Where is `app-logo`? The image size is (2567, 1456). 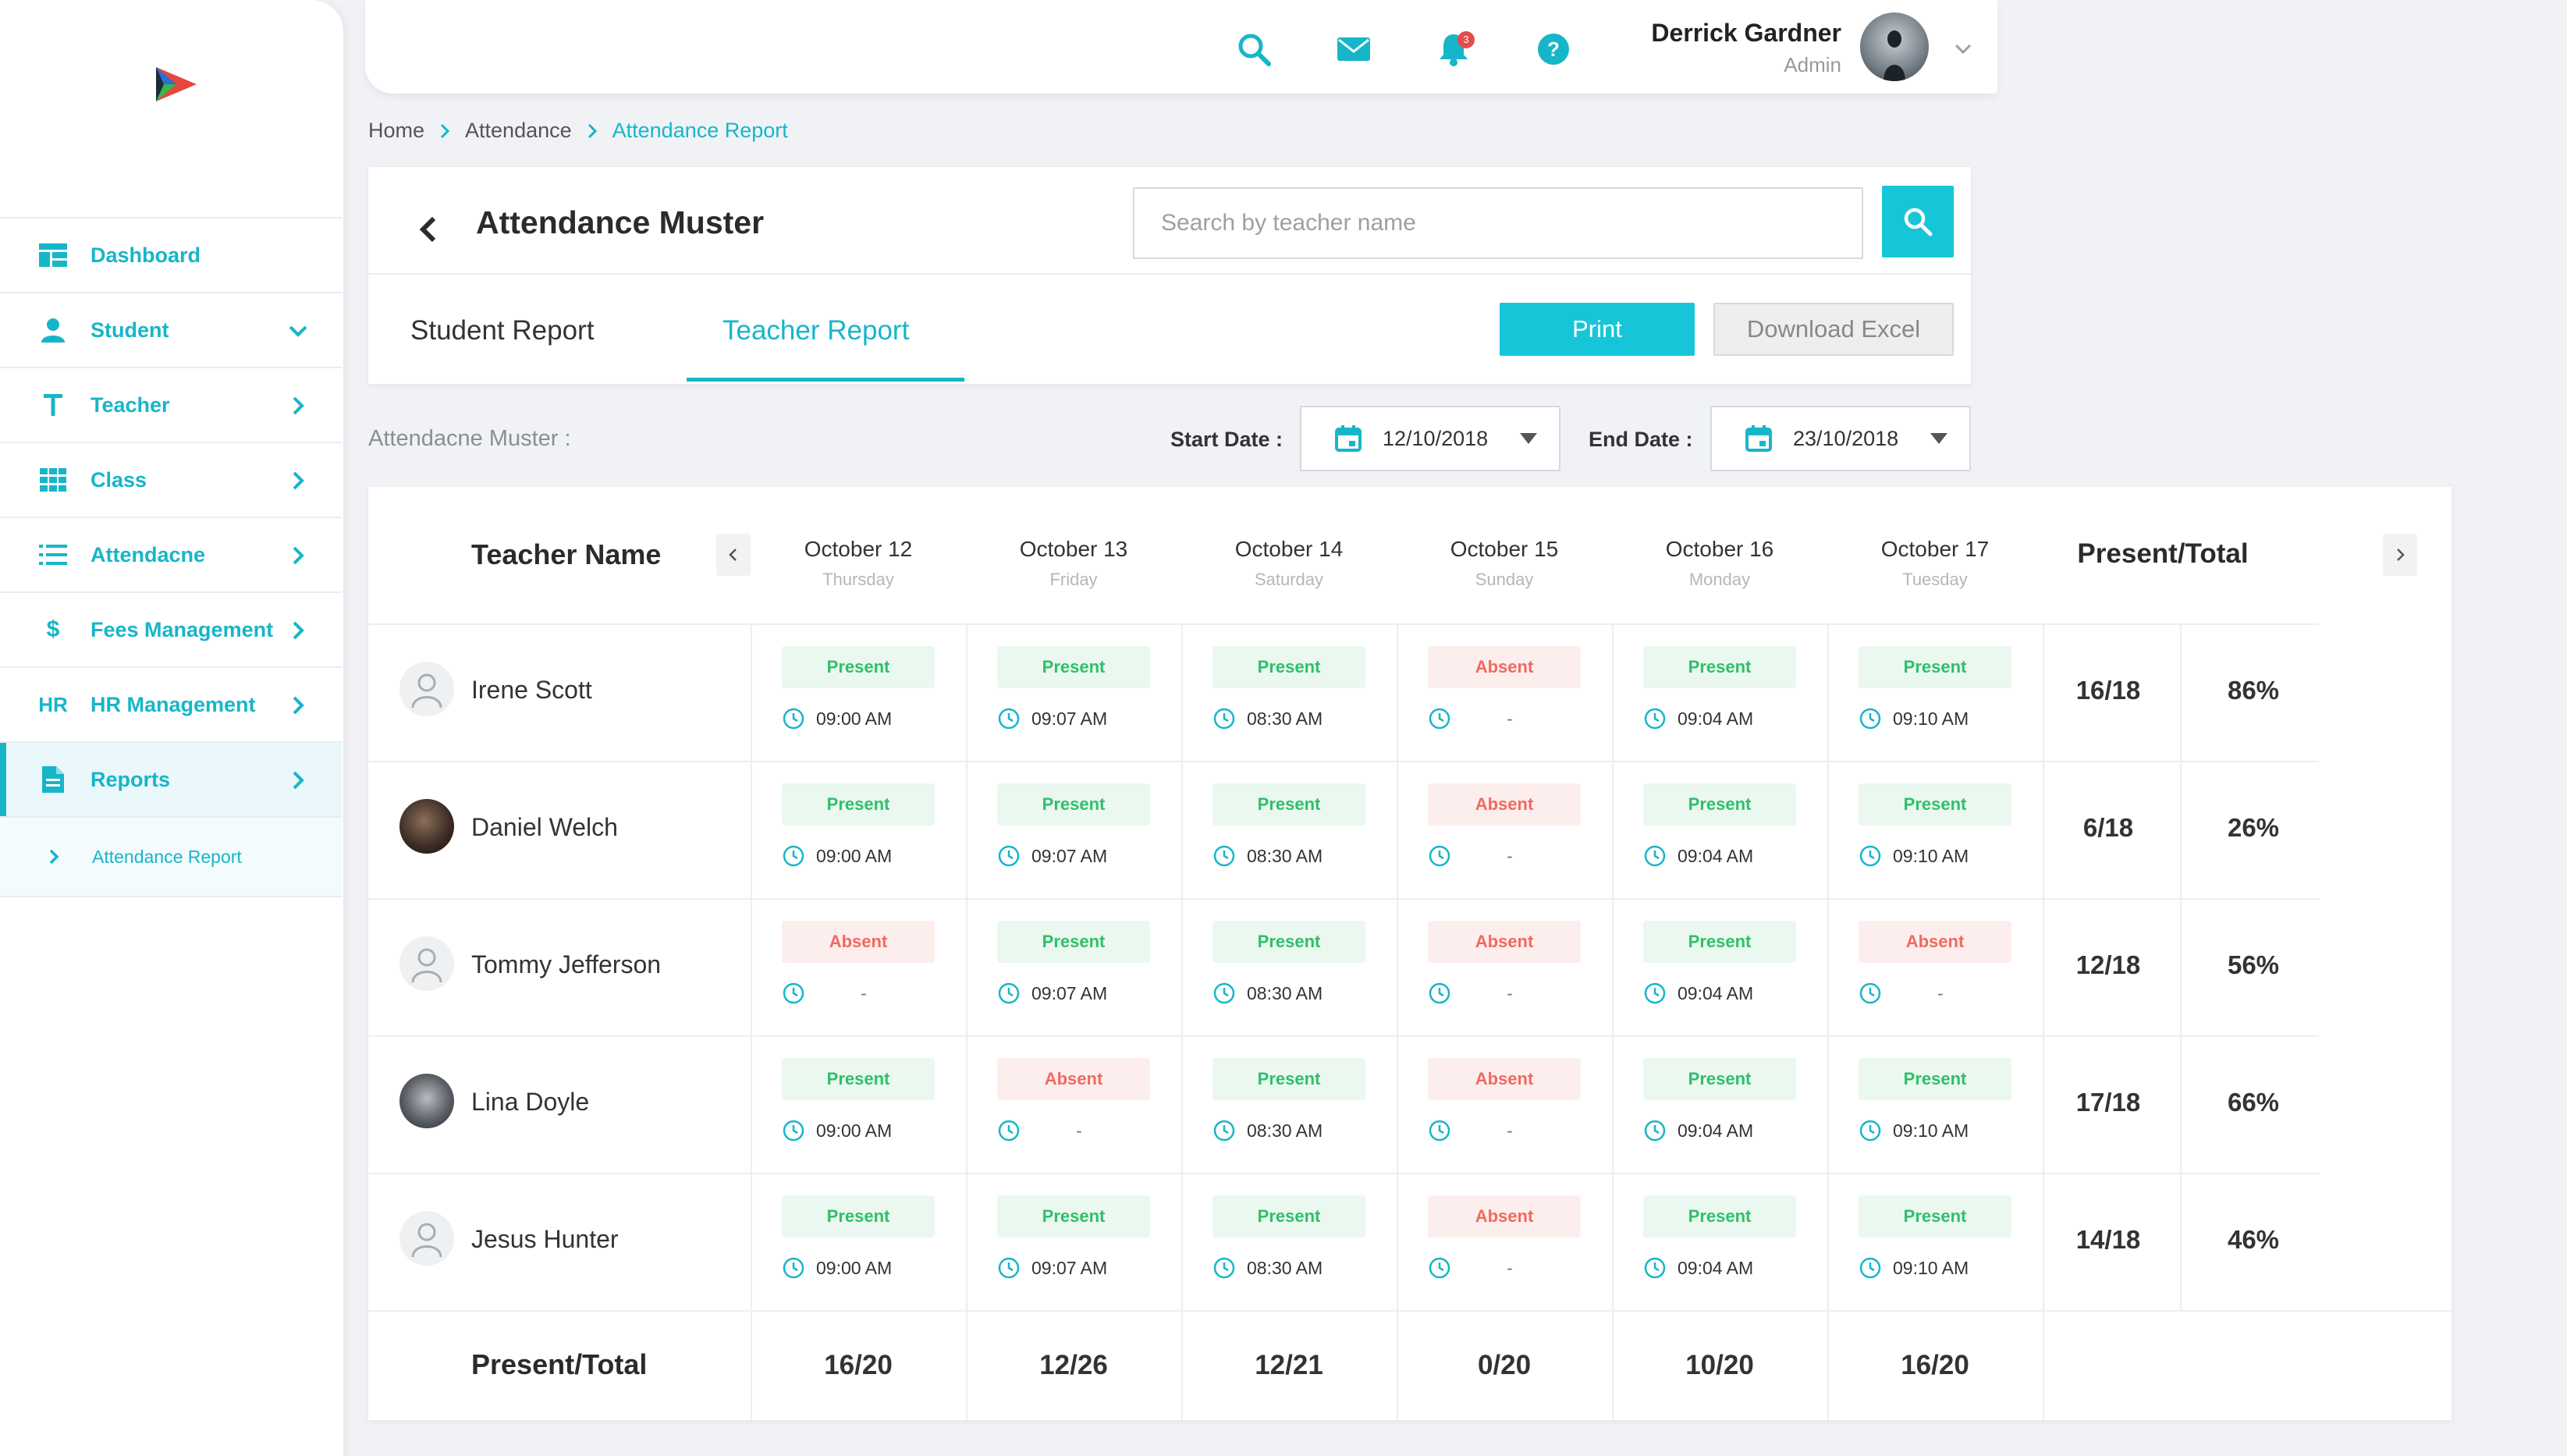 app-logo is located at coordinates (176, 86).